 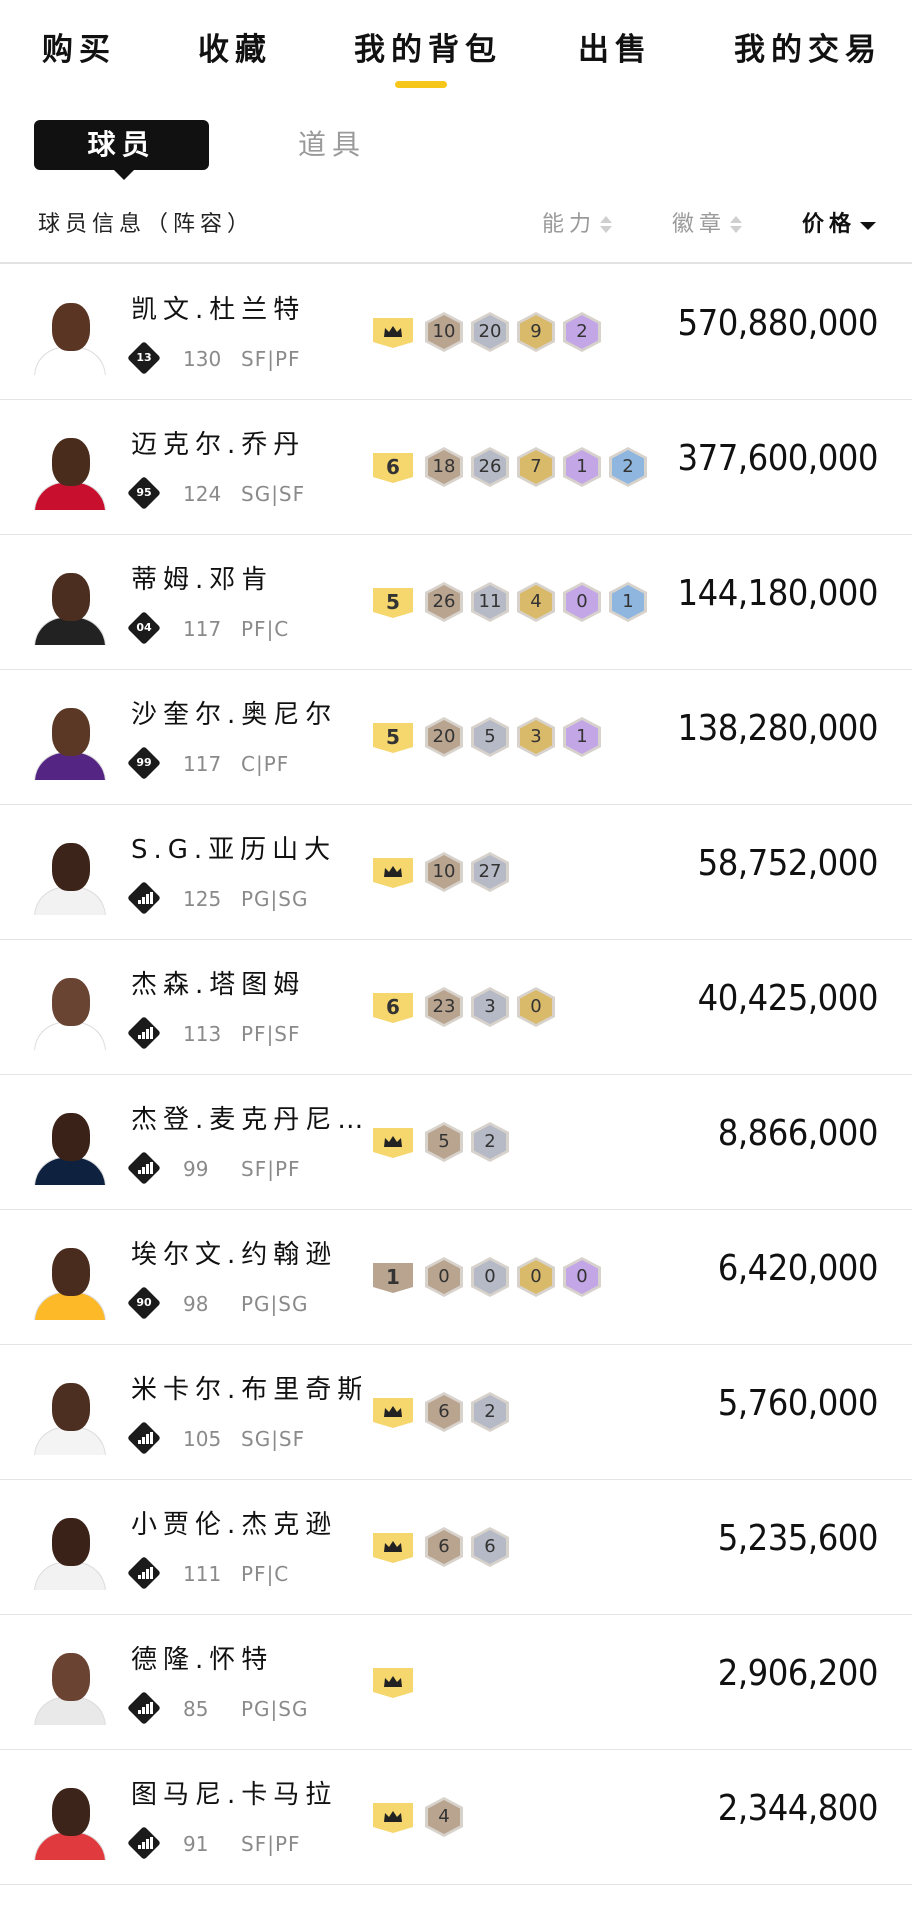 What do you see at coordinates (121, 144) in the screenshot?
I see `sub-tab-players-label: 球员` at bounding box center [121, 144].